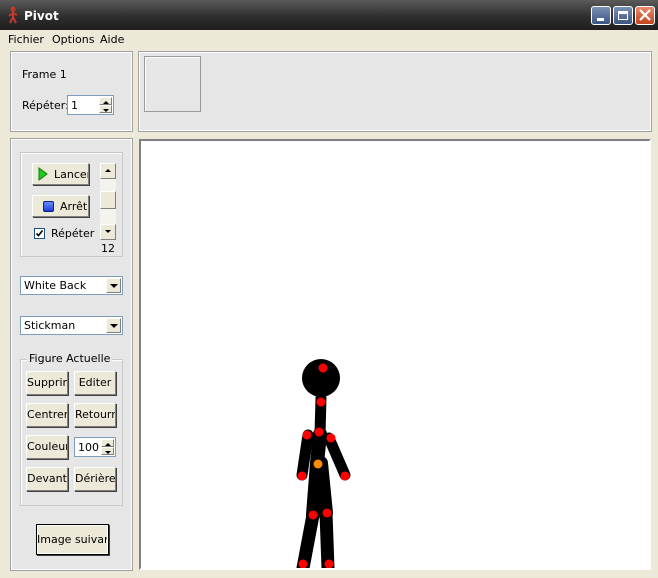  Describe the element at coordinates (600, 19) in the screenshot. I see `minimize-icon` at that location.